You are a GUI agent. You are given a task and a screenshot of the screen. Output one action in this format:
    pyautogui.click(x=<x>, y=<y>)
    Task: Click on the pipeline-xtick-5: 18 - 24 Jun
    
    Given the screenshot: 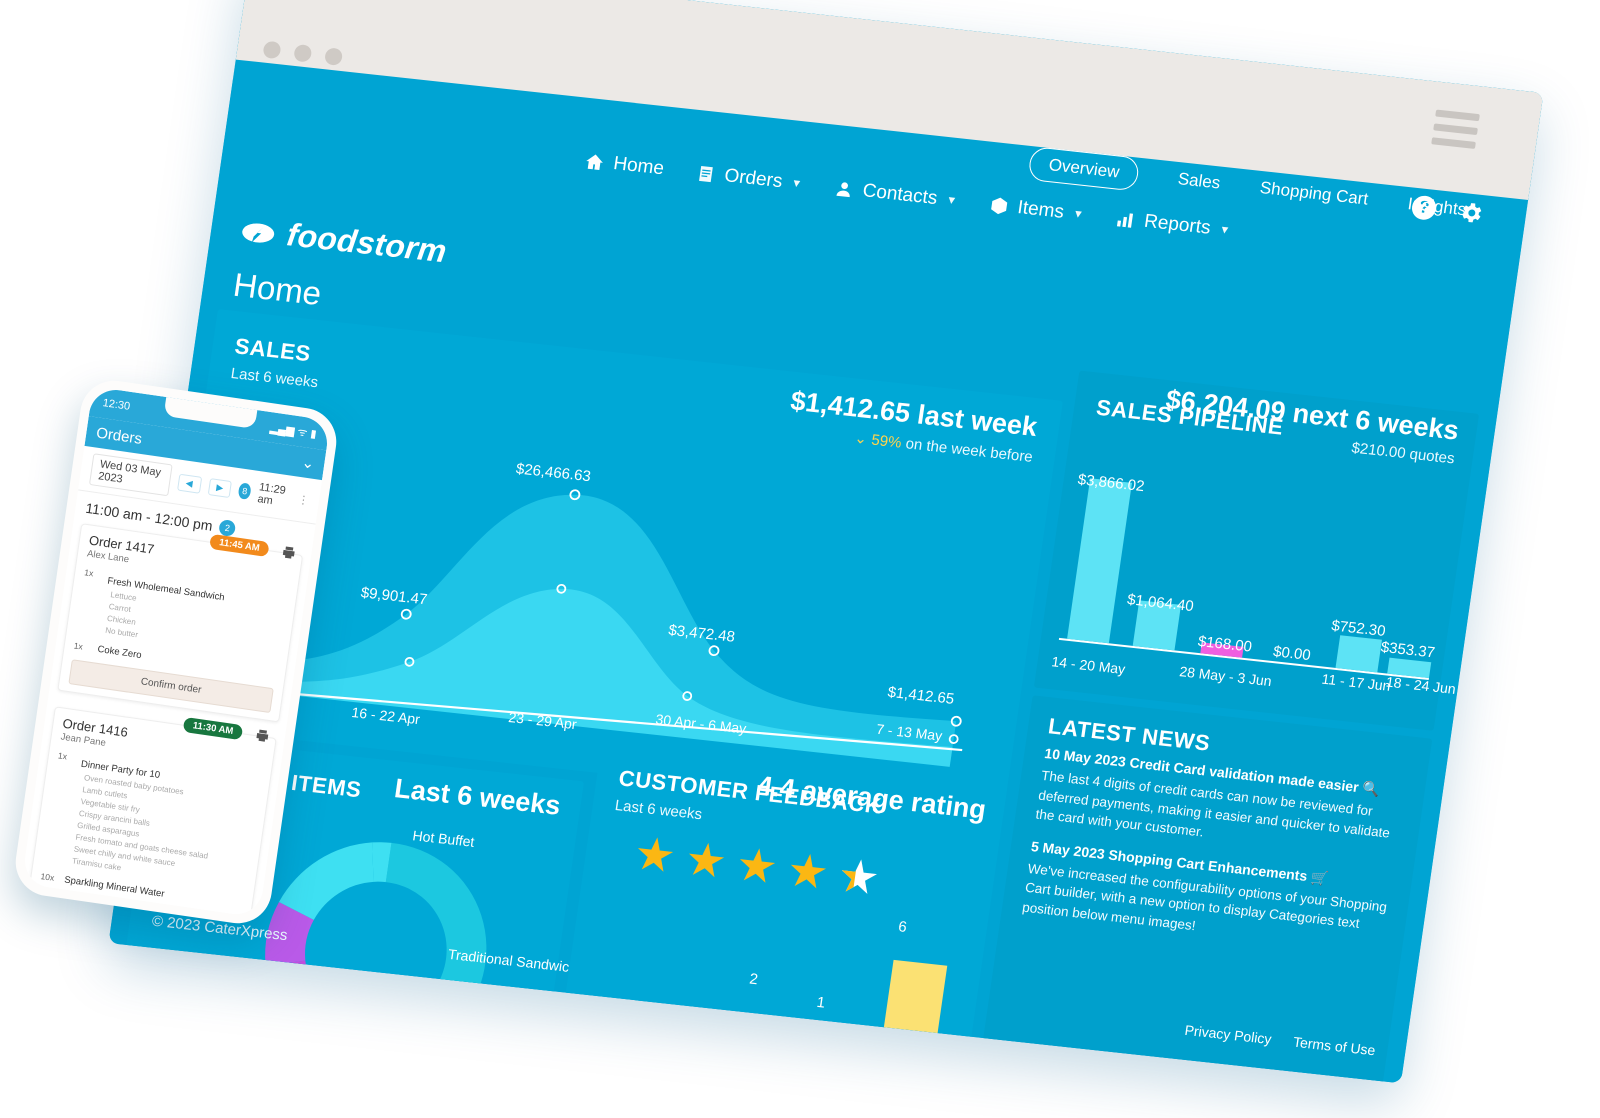 What is the action you would take?
    pyautogui.click(x=1420, y=685)
    